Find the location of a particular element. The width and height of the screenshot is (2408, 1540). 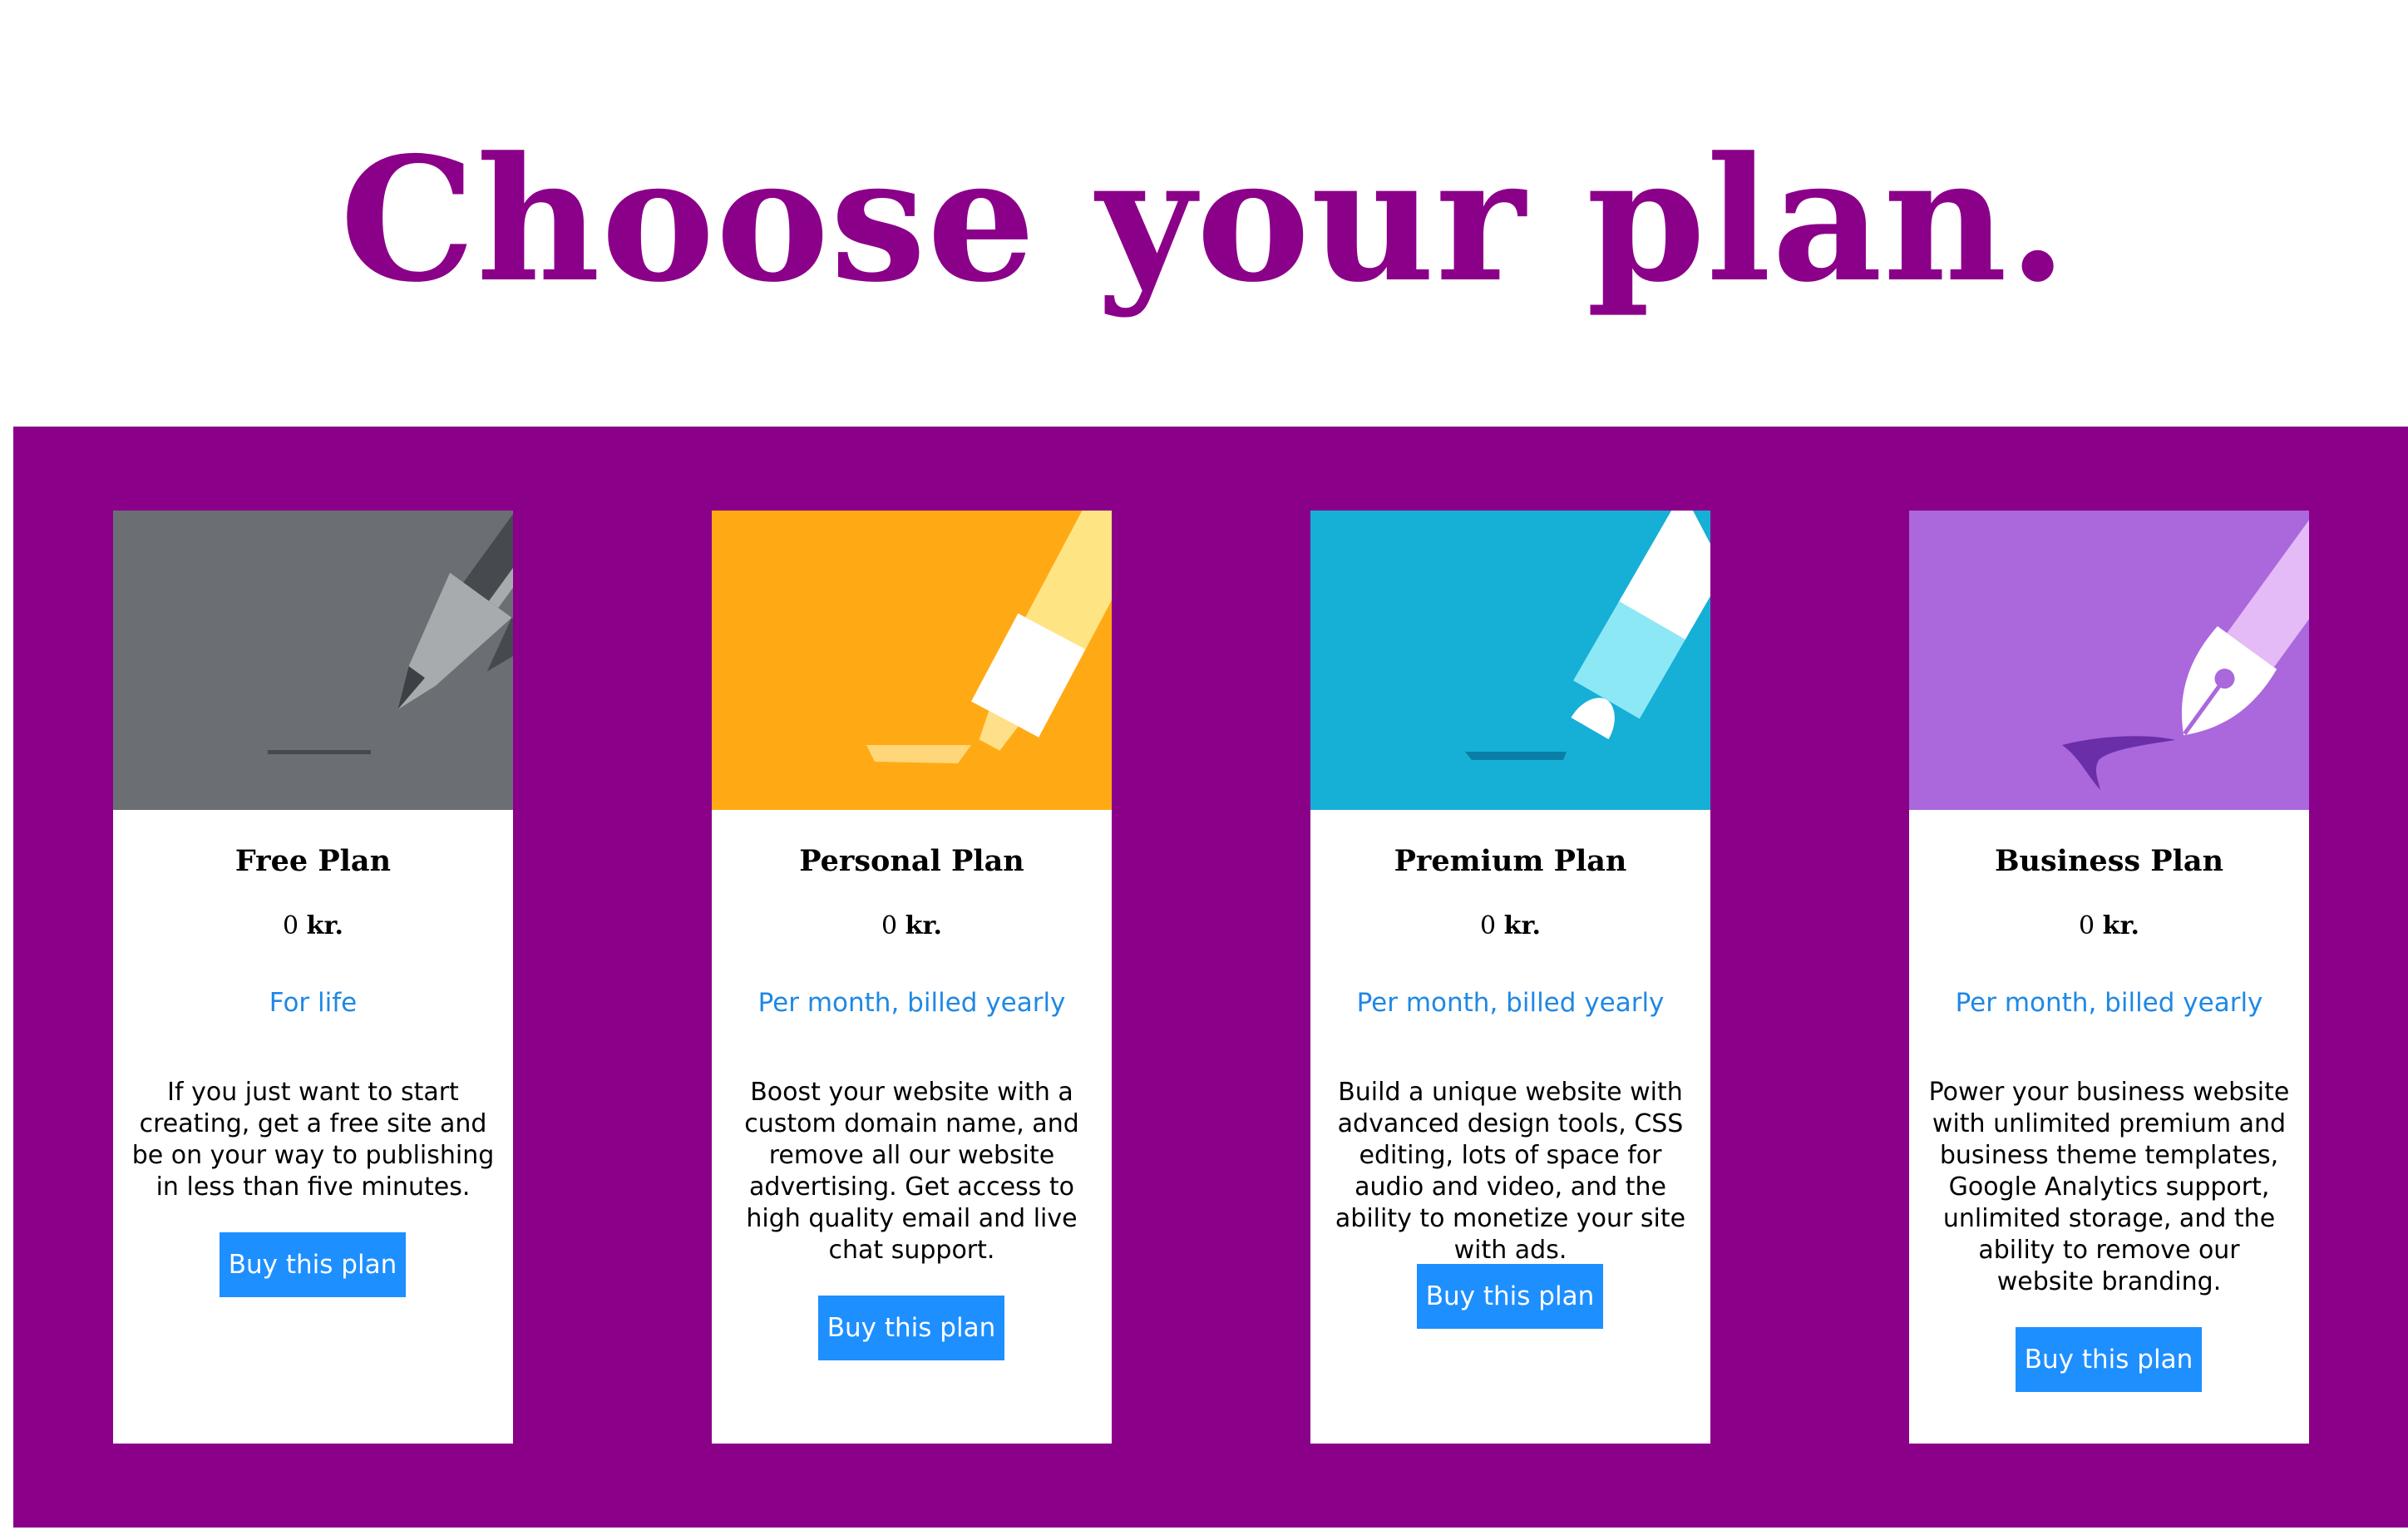

plan-name: Free Plan is located at coordinates (313, 861).